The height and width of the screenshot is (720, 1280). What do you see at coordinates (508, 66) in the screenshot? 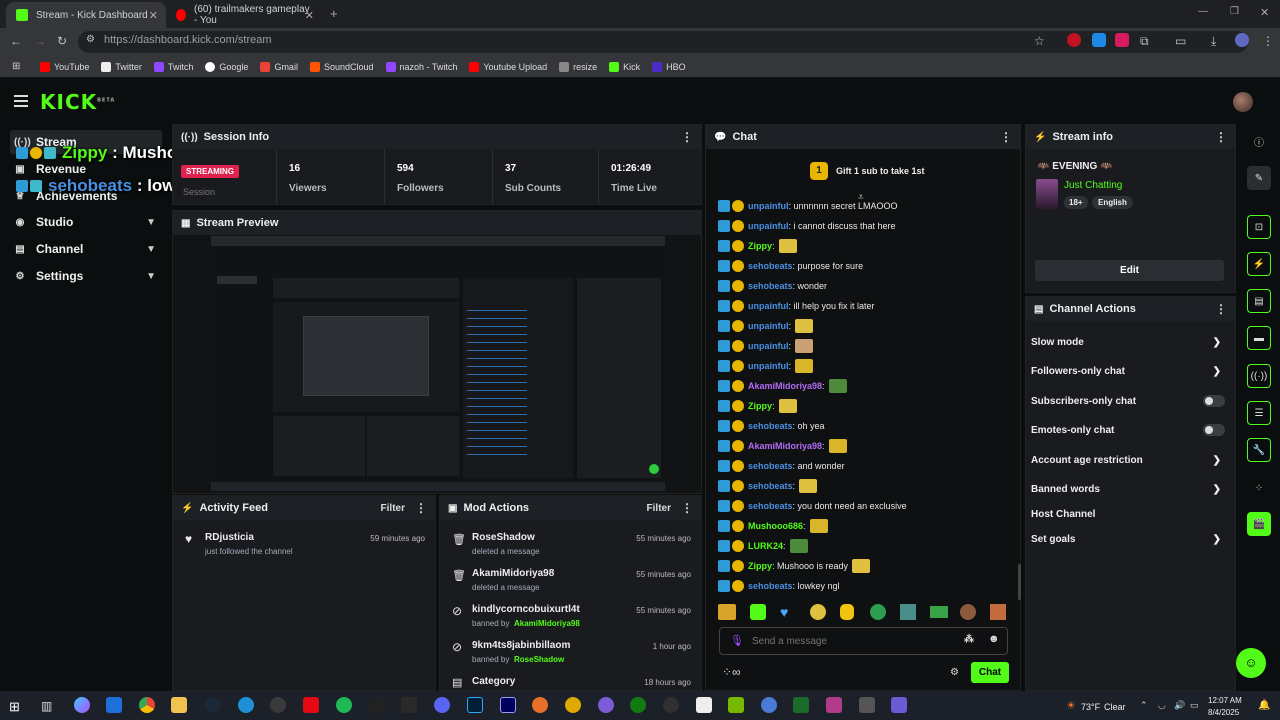
I see `bookmark-youtube-upload: Youtube Upload` at bounding box center [508, 66].